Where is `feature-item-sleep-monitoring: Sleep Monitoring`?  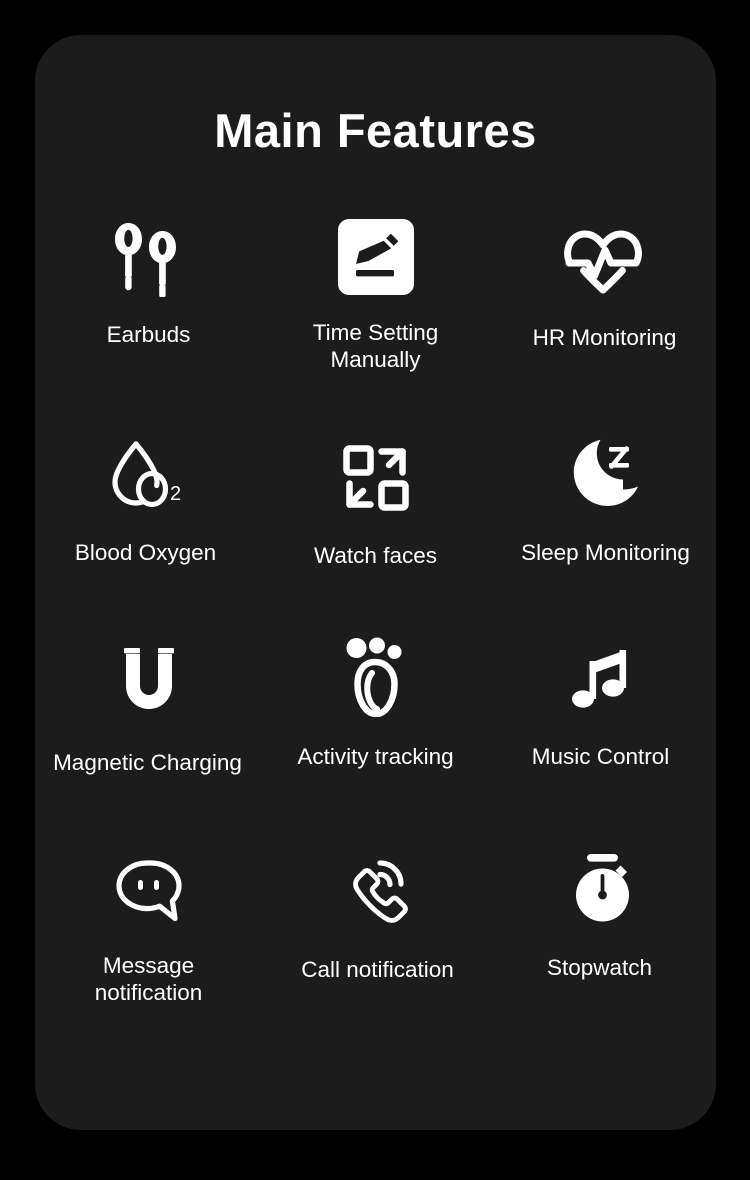
feature-item-sleep-monitoring: Sleep Monitoring is located at coordinates (602, 520).